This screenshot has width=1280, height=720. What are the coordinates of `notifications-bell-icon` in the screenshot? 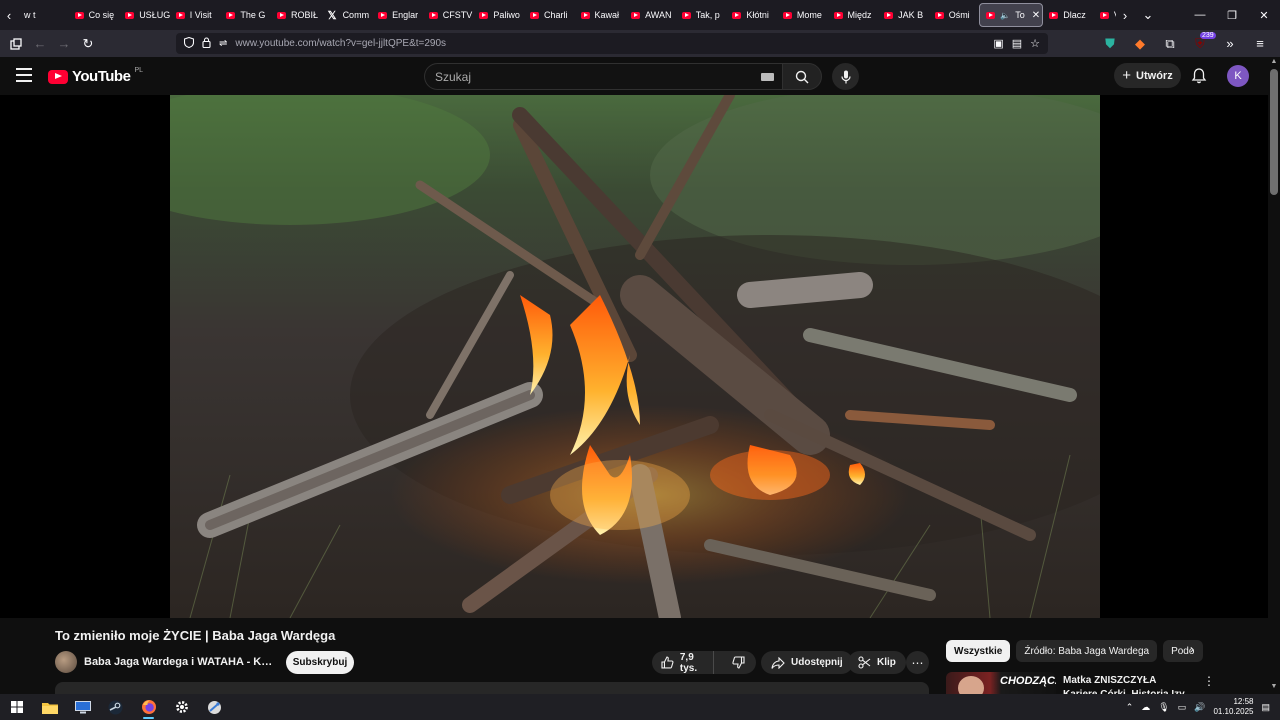 It's located at (1199, 76).